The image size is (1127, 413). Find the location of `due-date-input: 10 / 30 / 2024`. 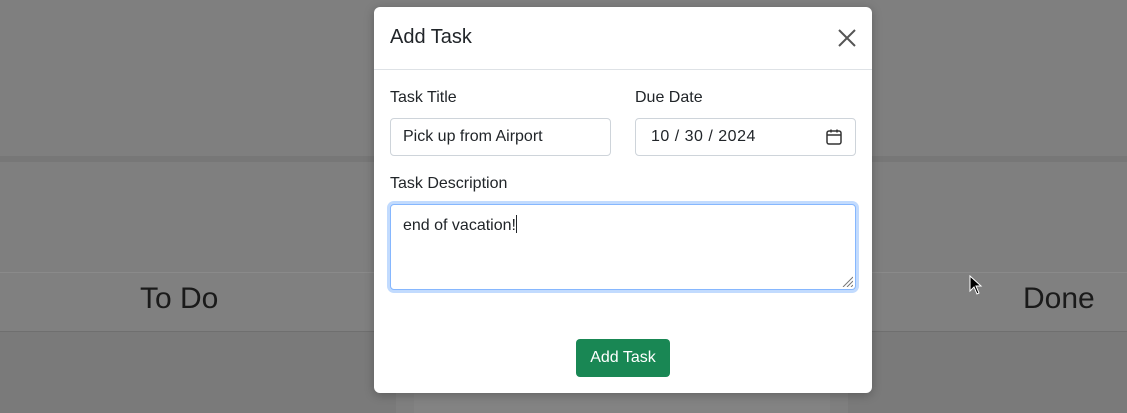

due-date-input: 10 / 30 / 2024 is located at coordinates (745, 137).